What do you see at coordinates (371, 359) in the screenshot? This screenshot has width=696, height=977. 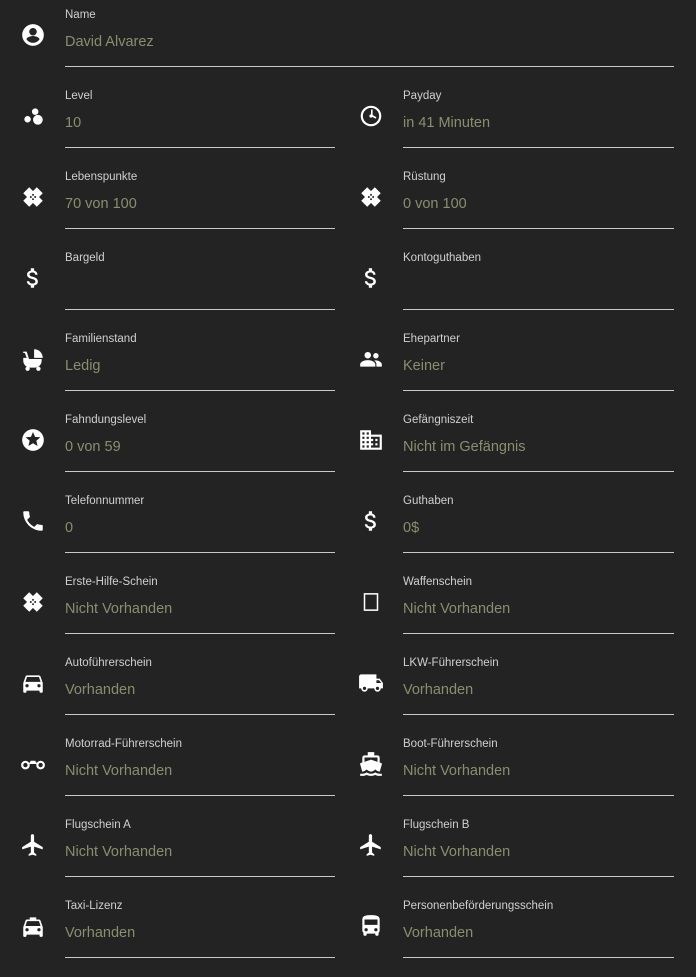 I see `people-icon` at bounding box center [371, 359].